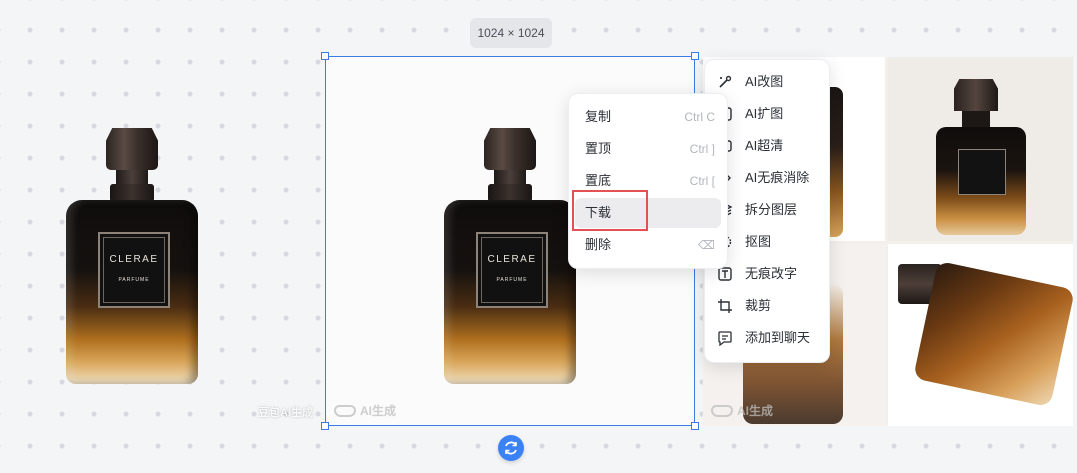 This screenshot has width=1077, height=473. What do you see at coordinates (648, 149) in the screenshot?
I see `menu-item-bring-to-front: 置顶 Ctrl ]` at bounding box center [648, 149].